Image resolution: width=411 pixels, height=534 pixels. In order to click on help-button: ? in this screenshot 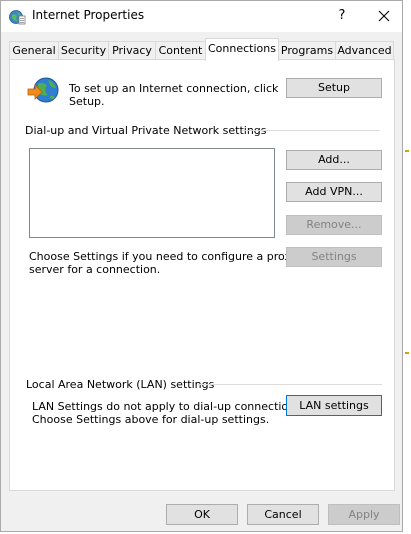, I will do `click(342, 16)`.